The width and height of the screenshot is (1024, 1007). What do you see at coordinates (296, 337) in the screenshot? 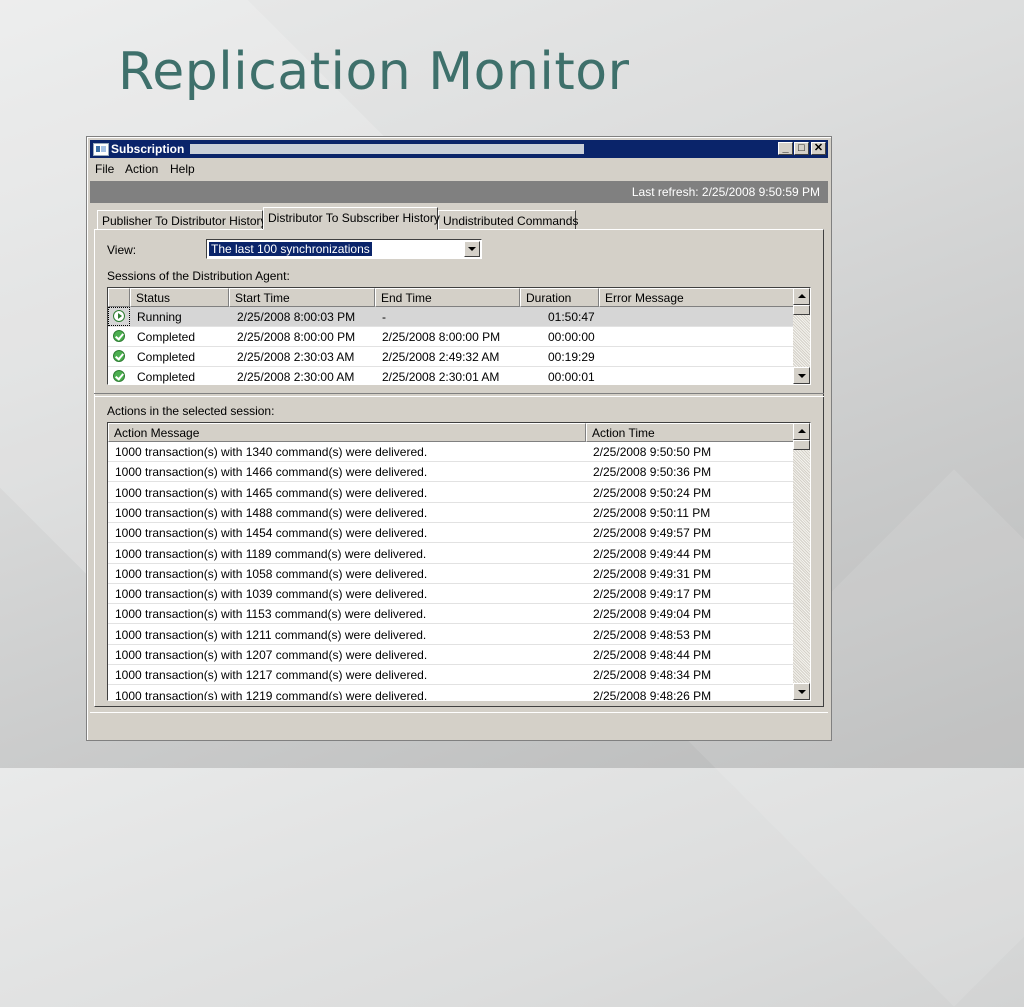
I see `session-start-time: 2/25/2008 8:00:00 PM` at bounding box center [296, 337].